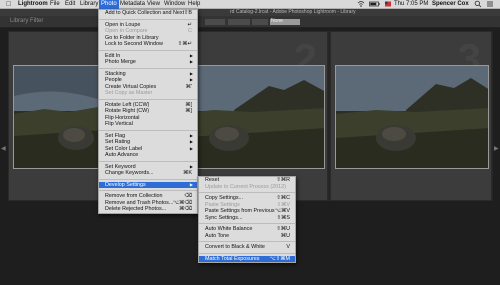  I want to click on left-panel-toggle-icon: ◀, so click(3, 148).